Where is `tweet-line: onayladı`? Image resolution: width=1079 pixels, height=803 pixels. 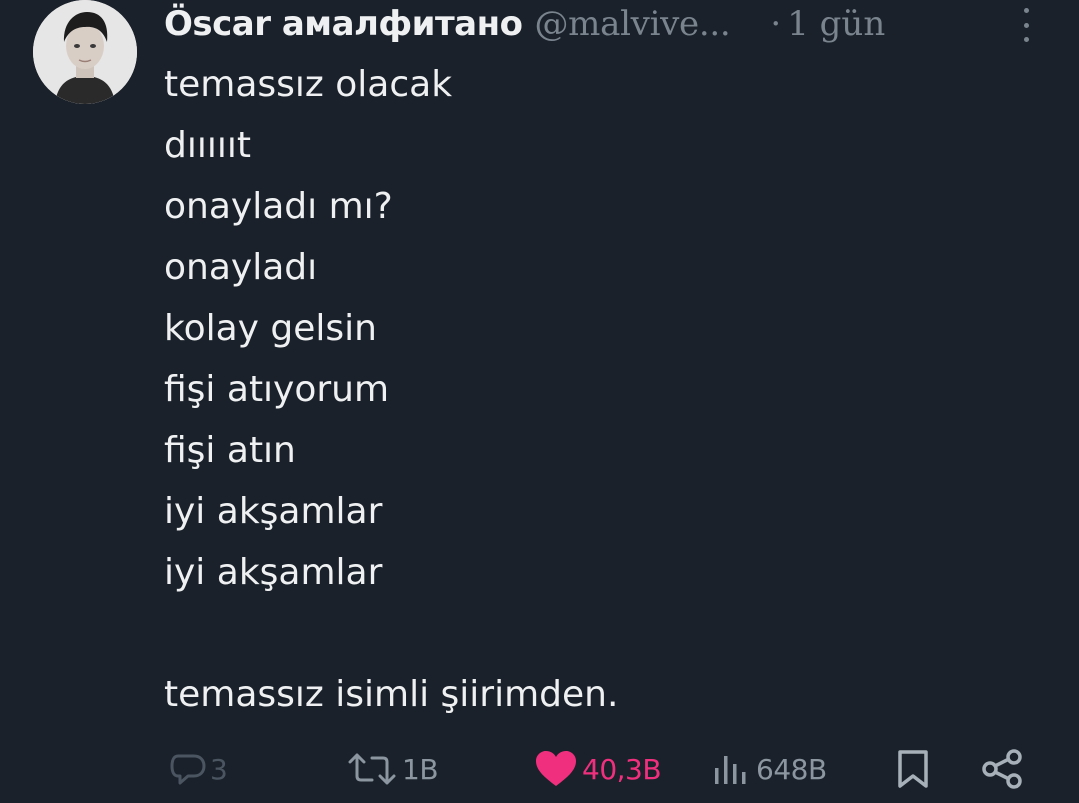 tweet-line: onayladı is located at coordinates (241, 267).